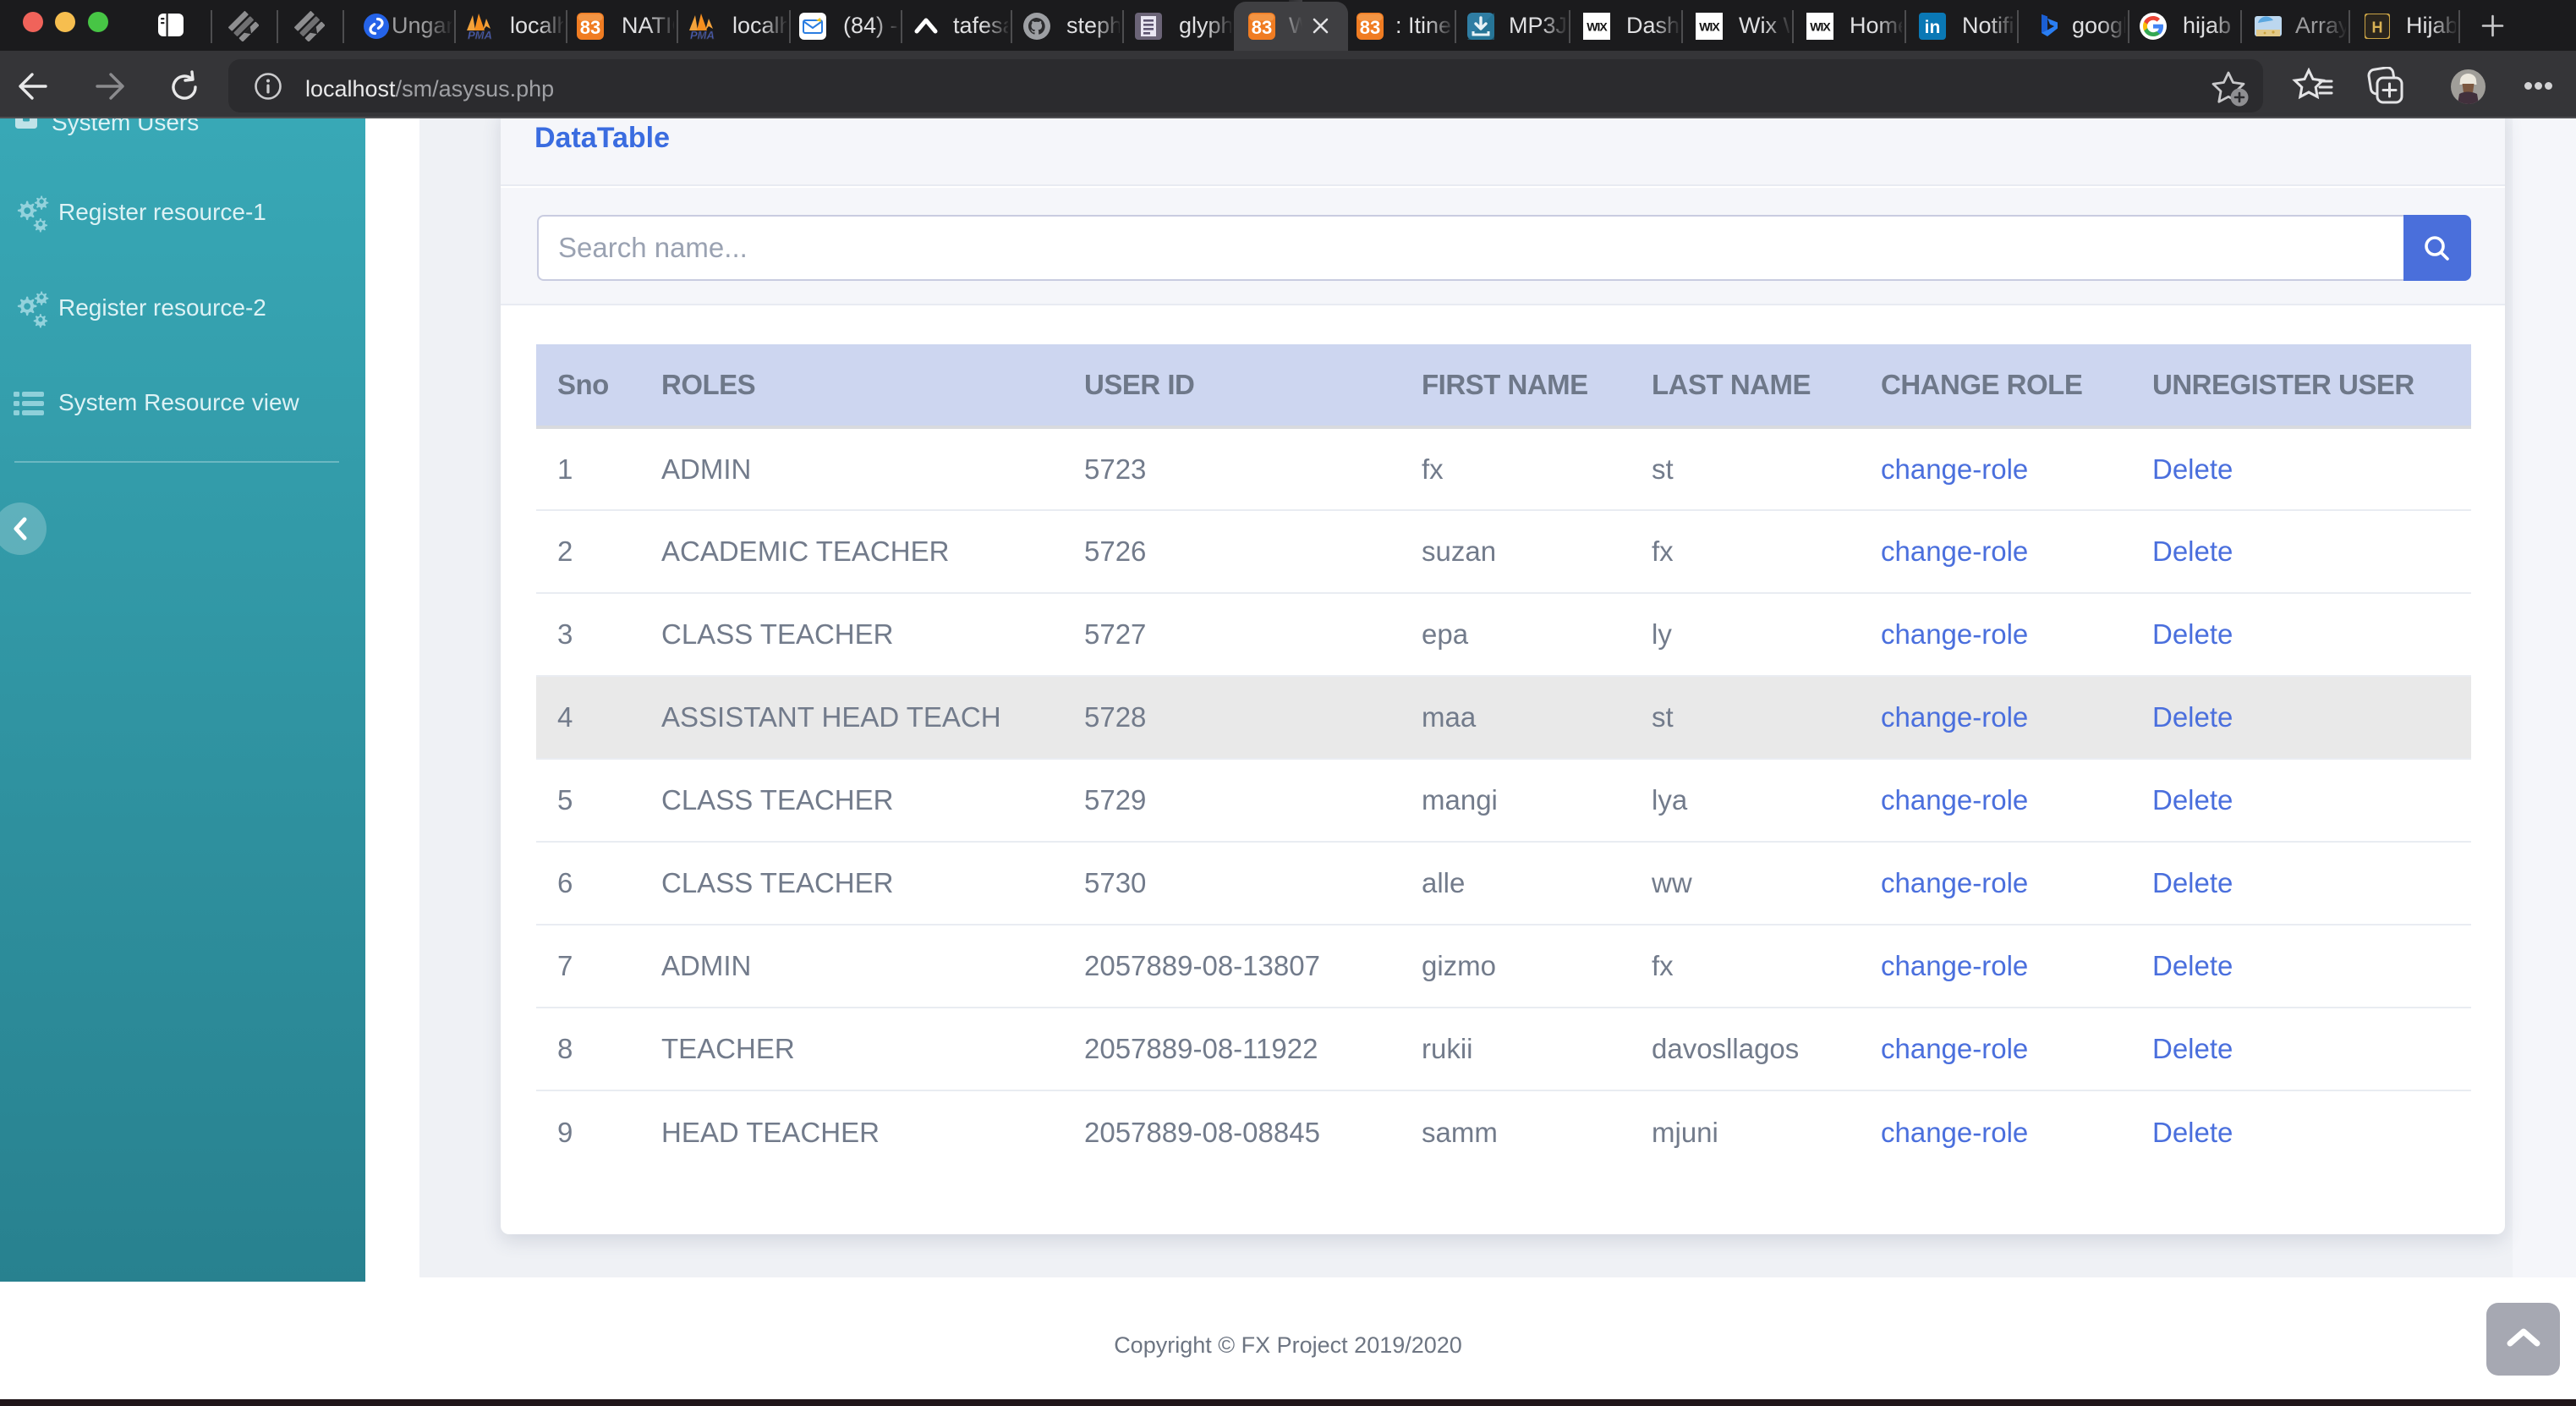  Describe the element at coordinates (1933, 28) in the screenshot. I see `svg-text: in` at that location.